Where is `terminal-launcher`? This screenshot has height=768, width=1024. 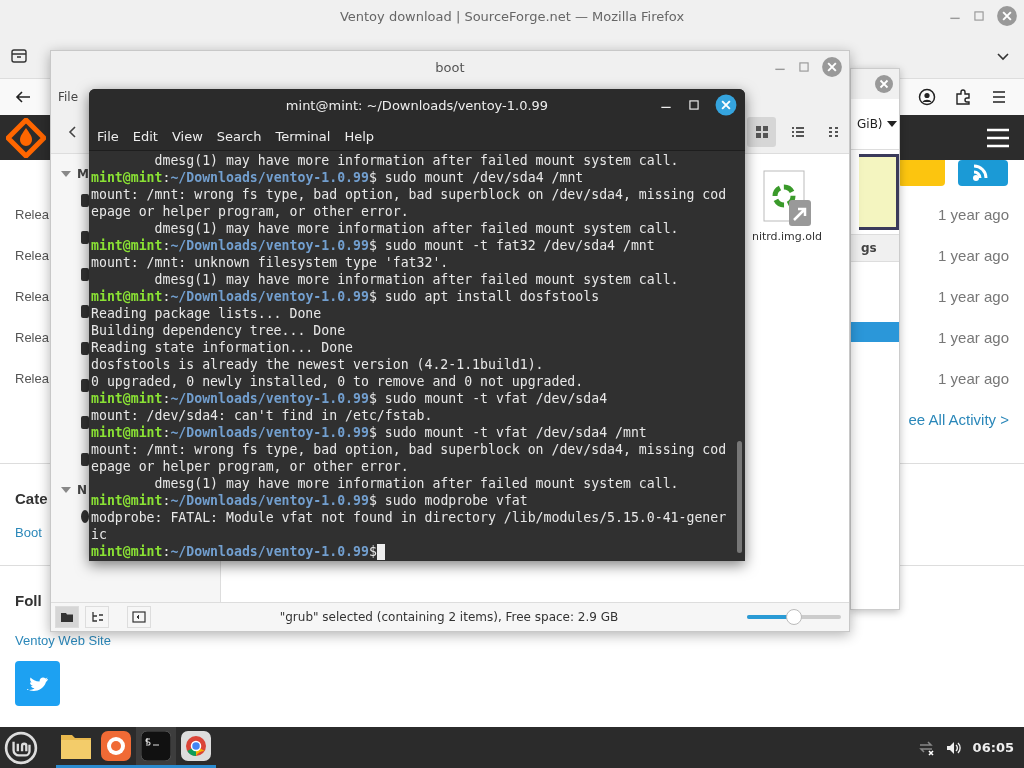
terminal-launcher is located at coordinates (156, 747).